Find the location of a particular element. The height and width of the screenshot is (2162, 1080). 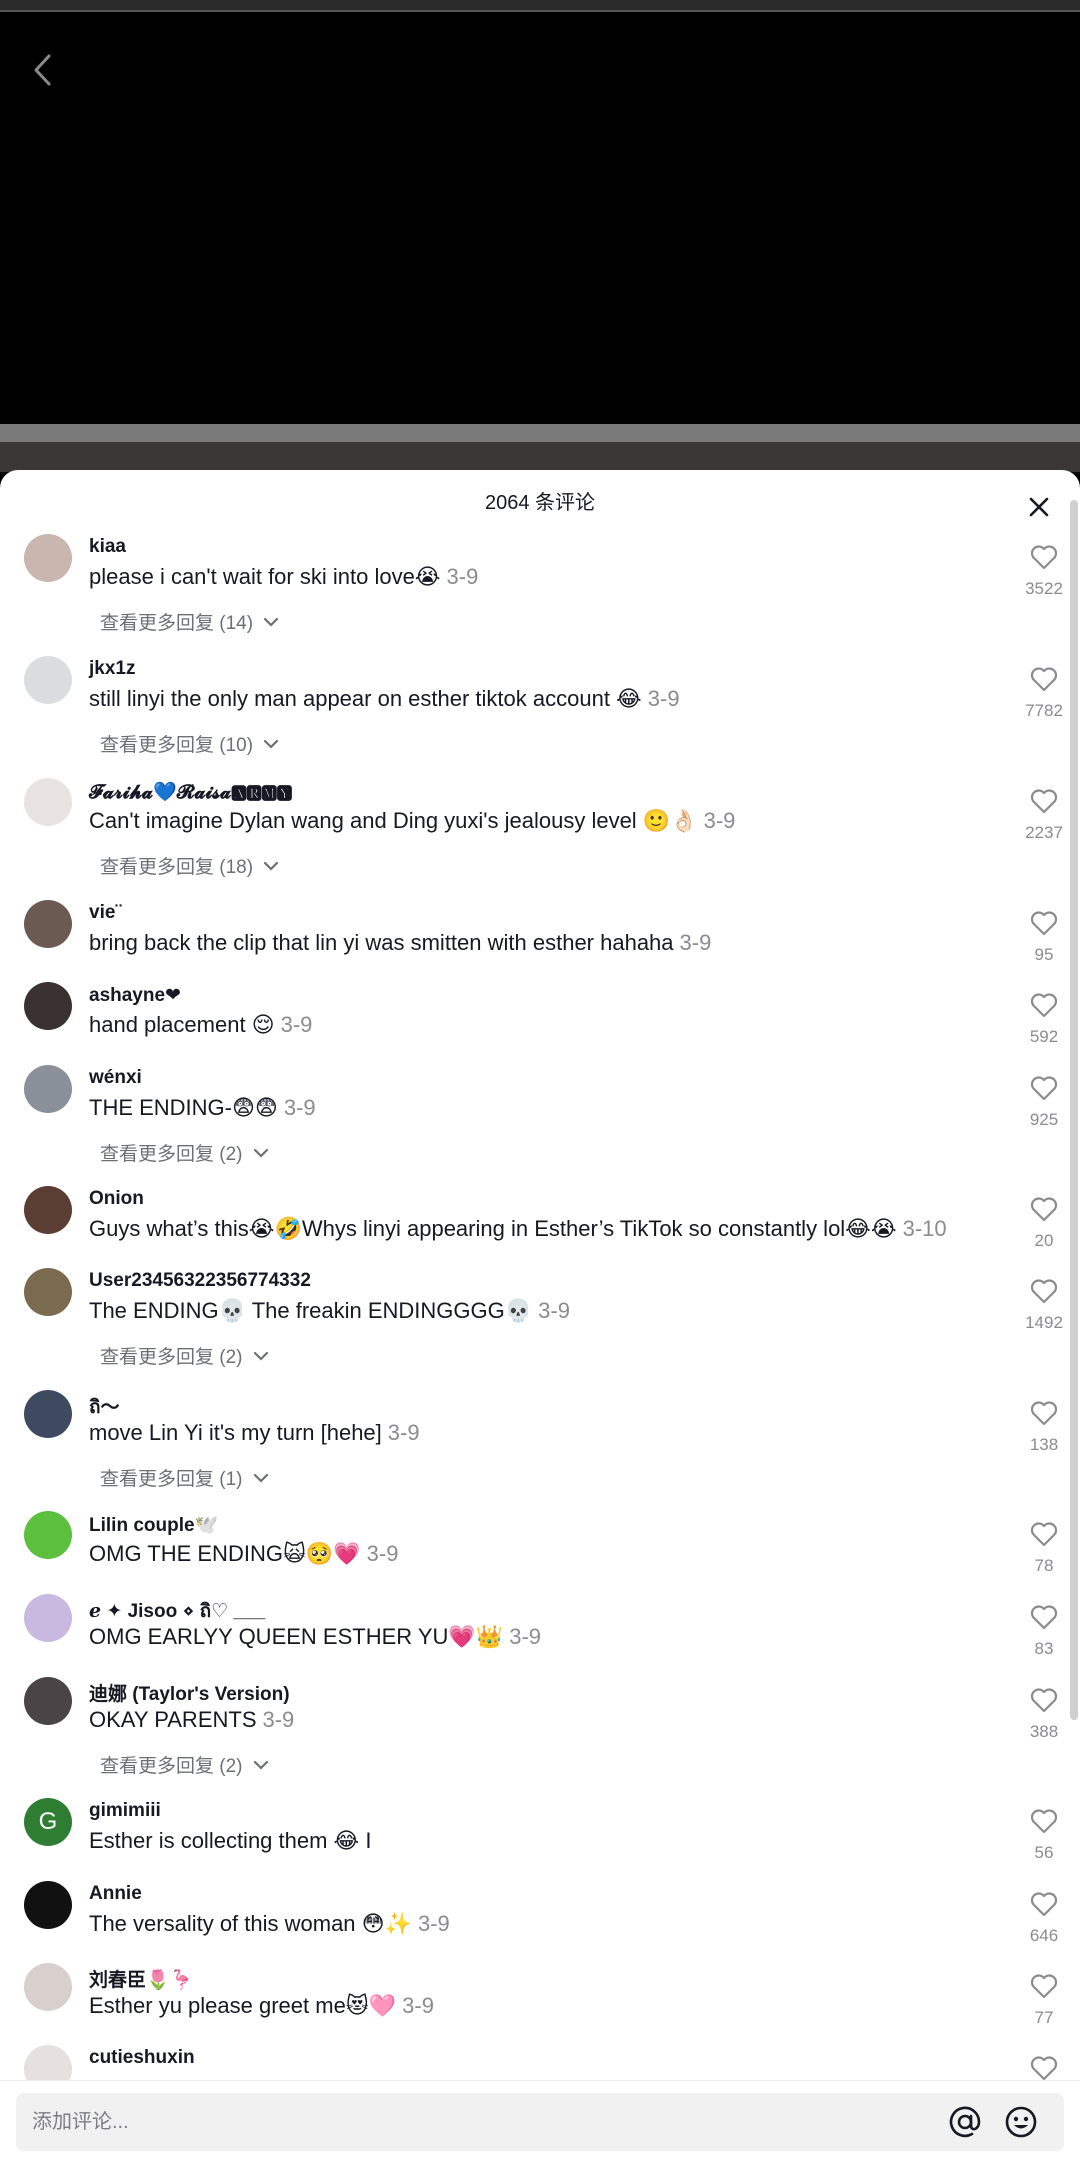

comment-username: 刘春臣🌷🦩 is located at coordinates (141, 1978).